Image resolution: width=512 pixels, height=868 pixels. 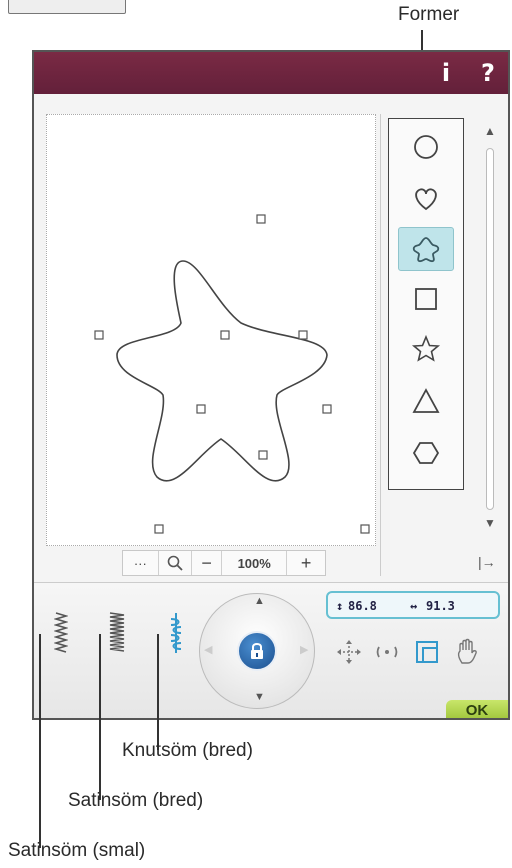 I want to click on position-readout: ↕ 86.8 ↔ 91.3, so click(x=413, y=605).